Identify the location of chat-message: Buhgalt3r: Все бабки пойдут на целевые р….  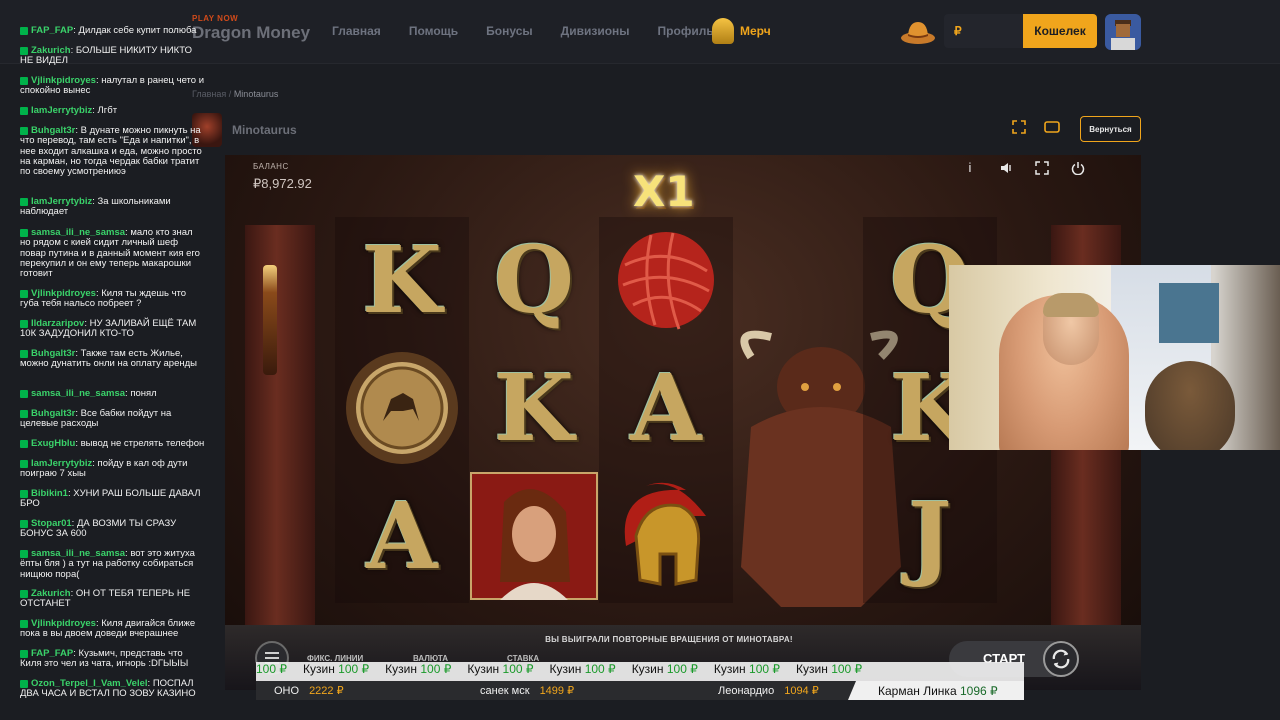
(96, 419).